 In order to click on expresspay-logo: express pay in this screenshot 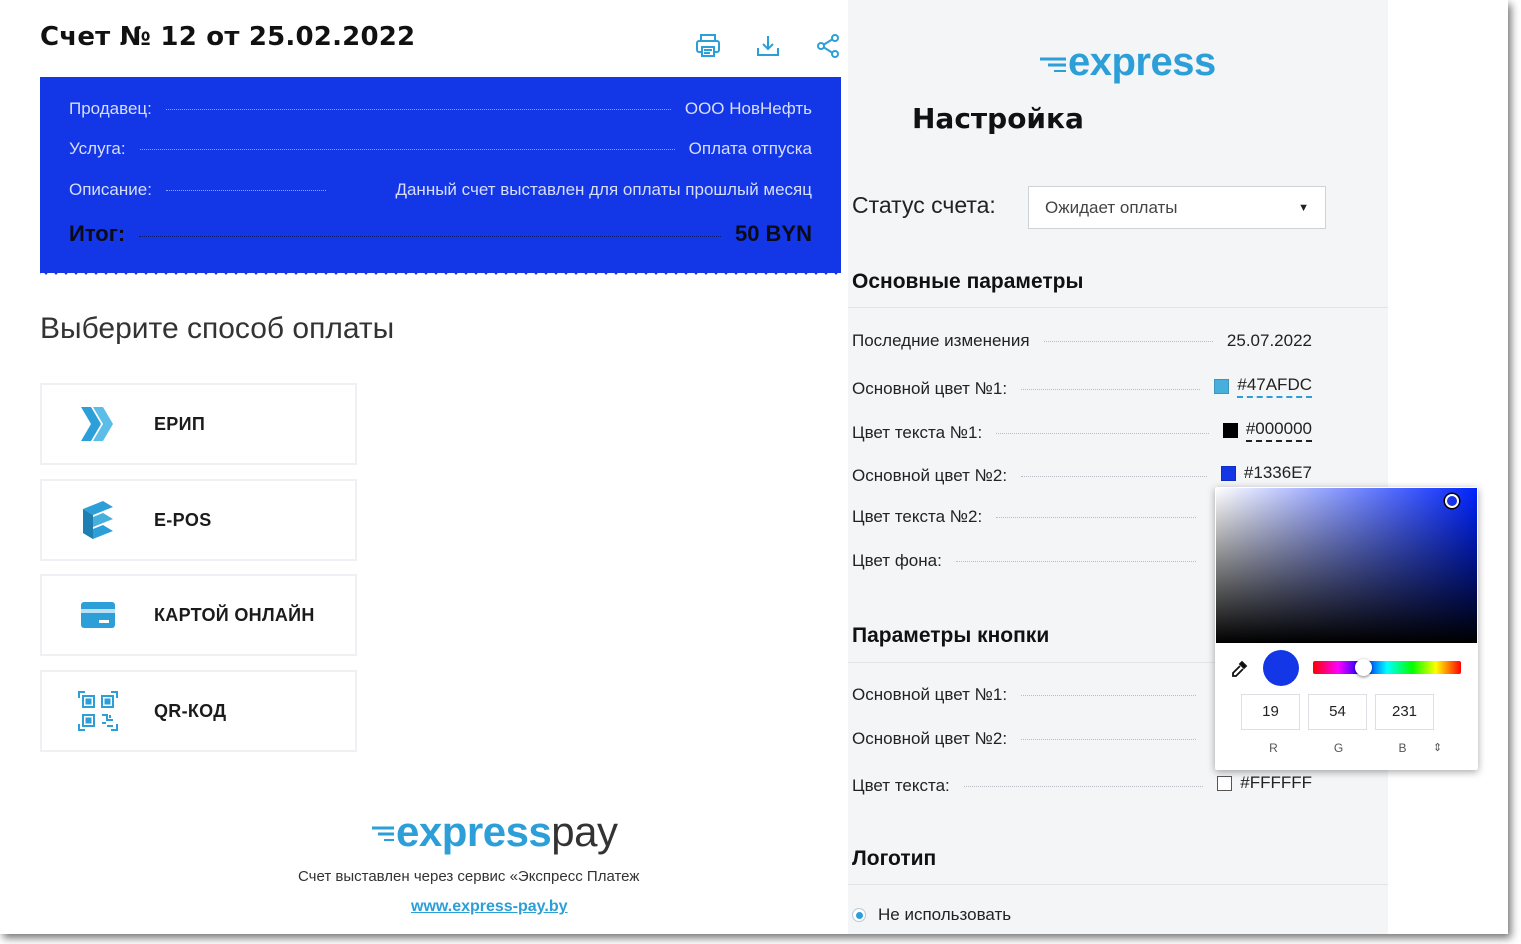, I will do `click(494, 832)`.